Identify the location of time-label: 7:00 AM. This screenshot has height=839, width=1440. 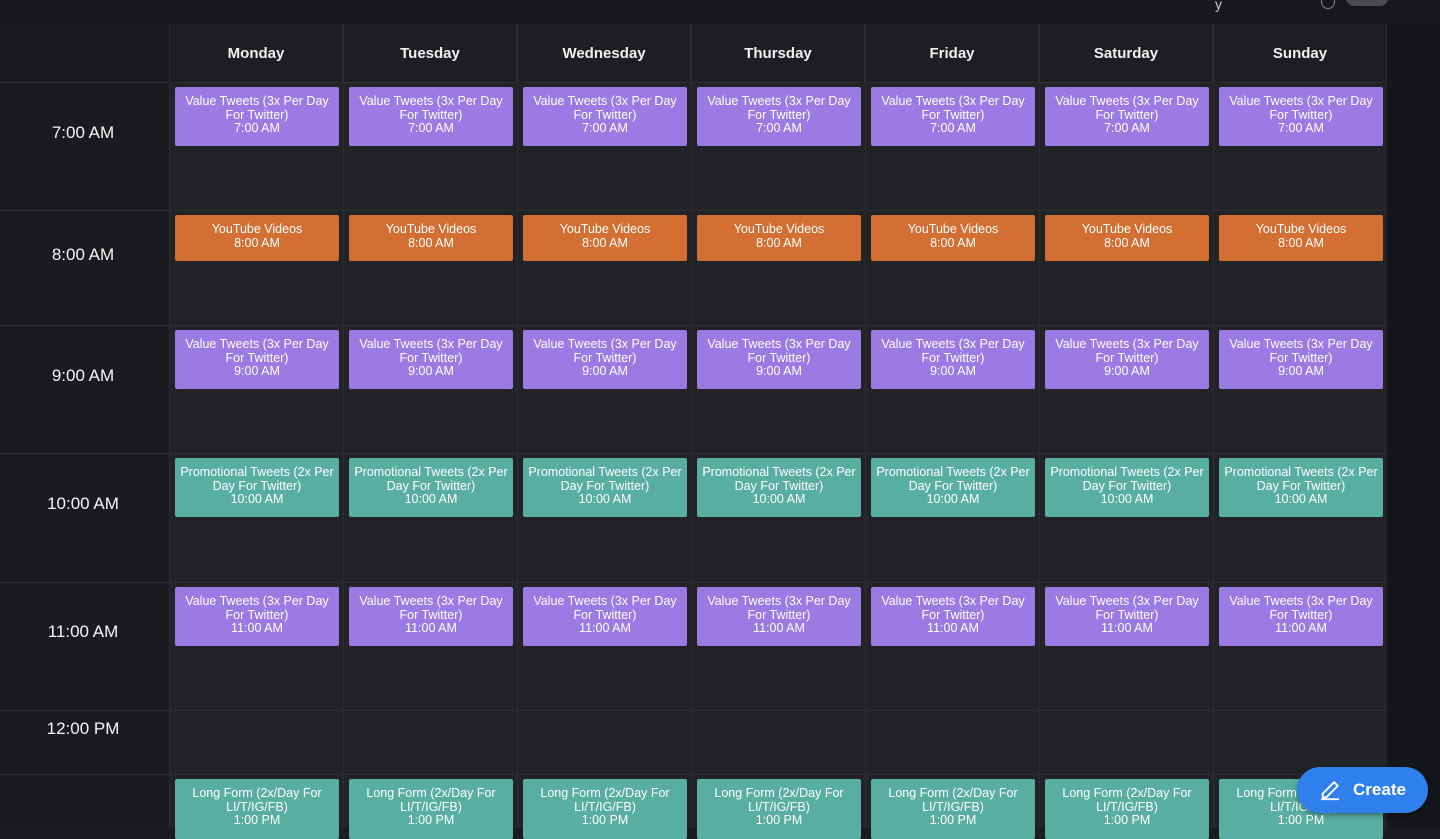
(83, 132).